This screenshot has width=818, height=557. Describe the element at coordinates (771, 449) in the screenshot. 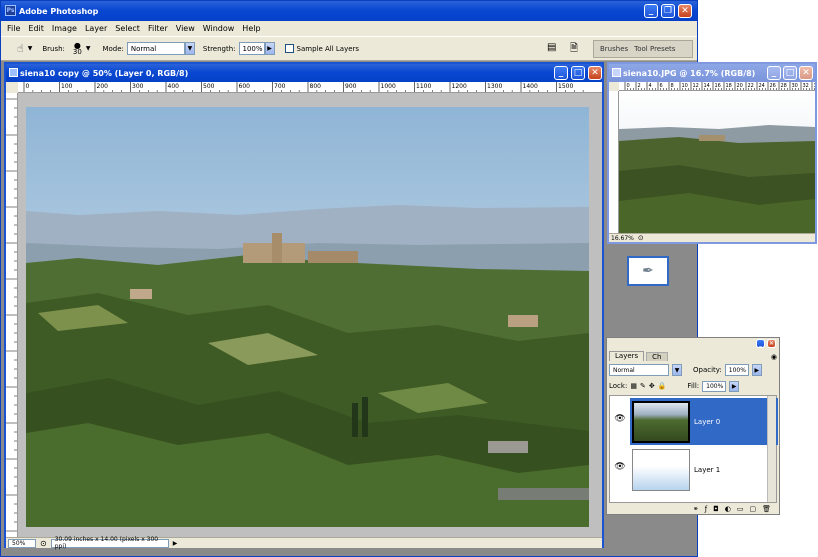

I see `layers-scrollbar` at that location.